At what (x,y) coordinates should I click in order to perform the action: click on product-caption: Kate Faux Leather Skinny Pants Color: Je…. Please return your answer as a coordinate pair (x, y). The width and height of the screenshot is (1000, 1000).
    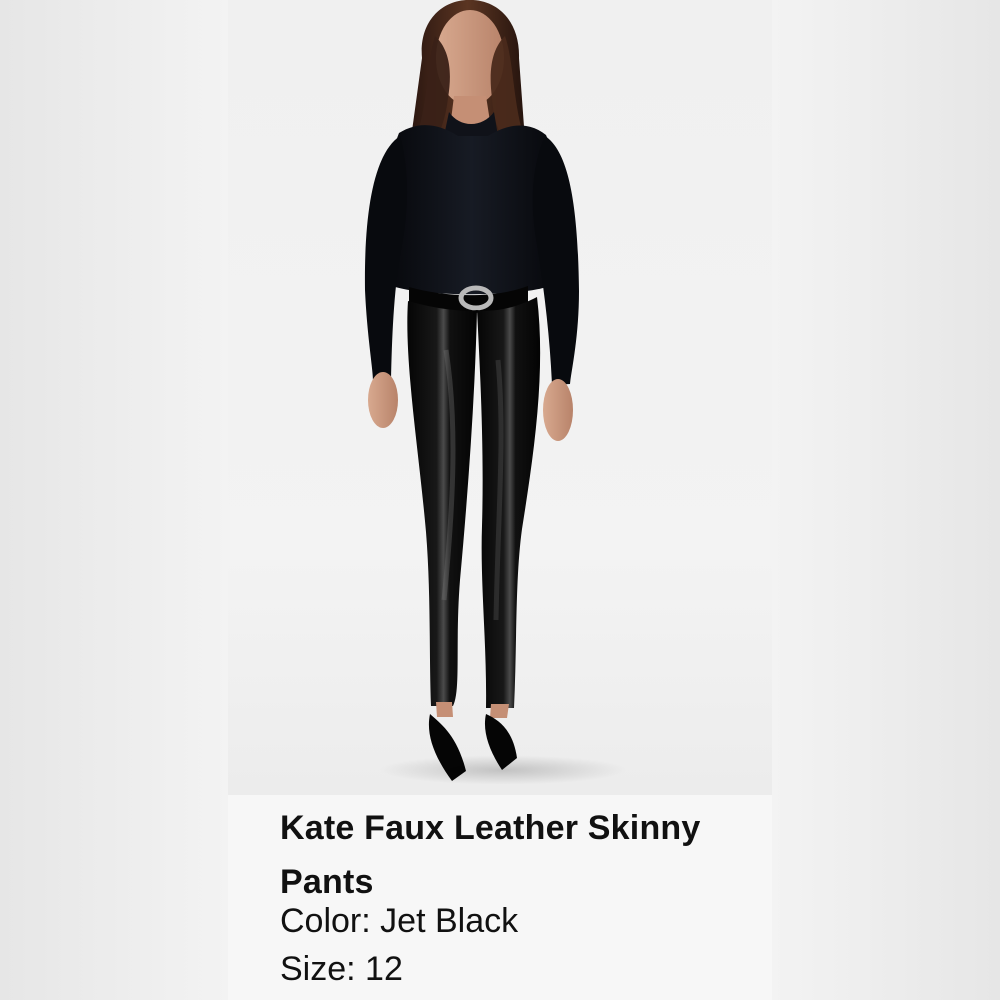
    Looking at the image, I should click on (500, 897).